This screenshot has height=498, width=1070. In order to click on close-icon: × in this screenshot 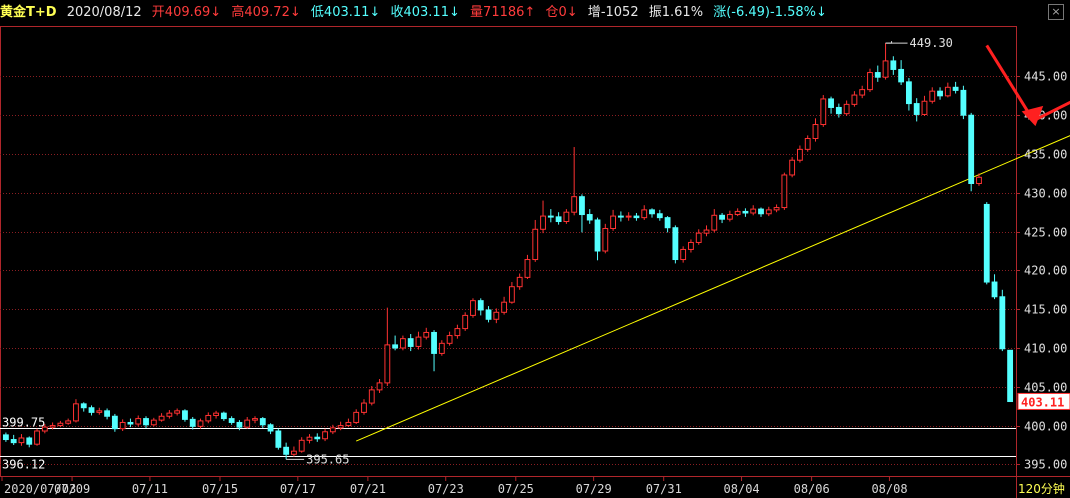, I will do `click(1056, 12)`.